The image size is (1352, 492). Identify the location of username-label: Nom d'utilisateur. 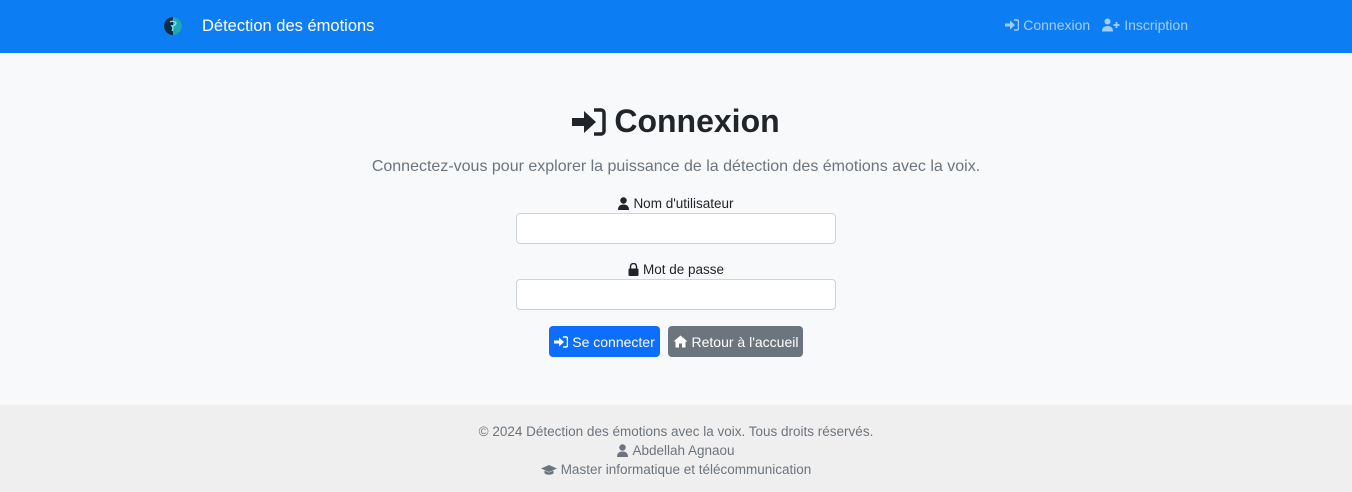
(676, 203).